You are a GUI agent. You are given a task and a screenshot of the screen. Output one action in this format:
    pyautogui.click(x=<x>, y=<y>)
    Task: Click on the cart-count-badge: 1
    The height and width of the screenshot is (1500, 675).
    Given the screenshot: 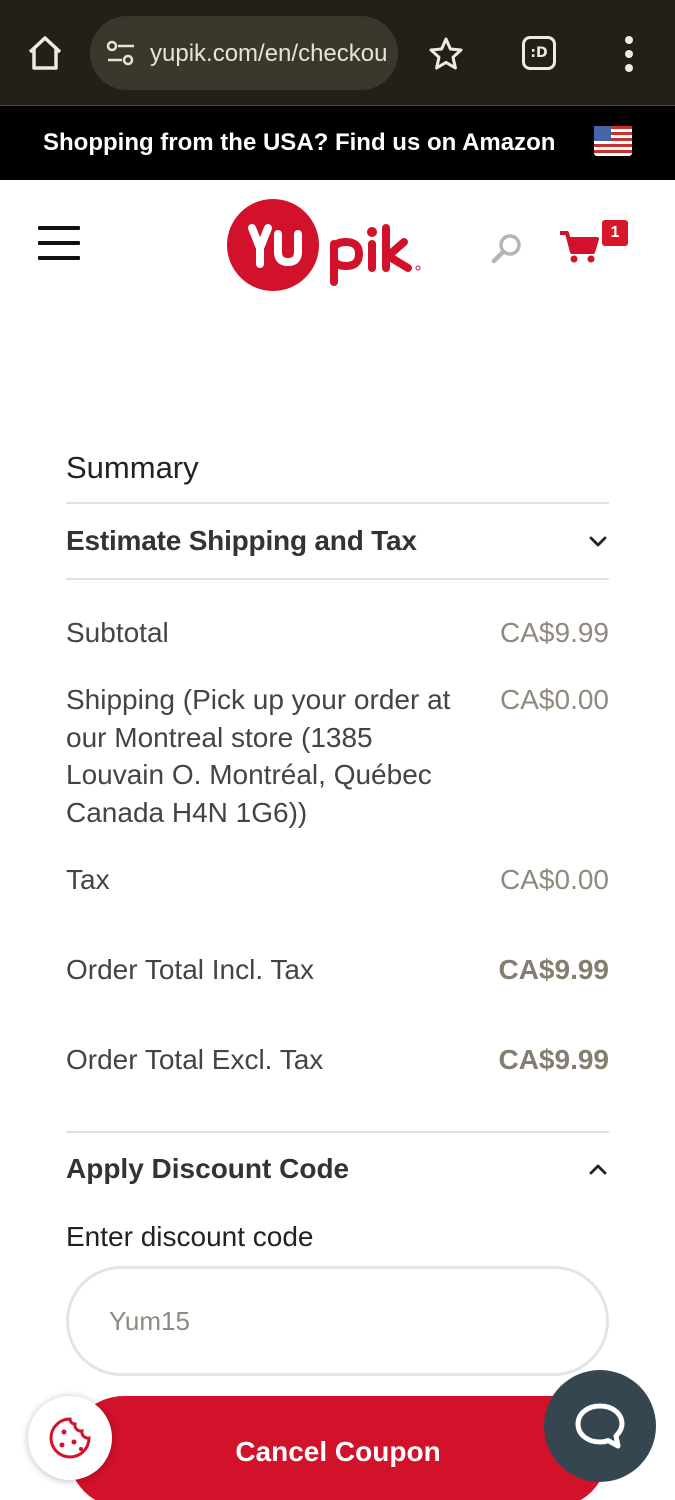 What is the action you would take?
    pyautogui.click(x=615, y=233)
    